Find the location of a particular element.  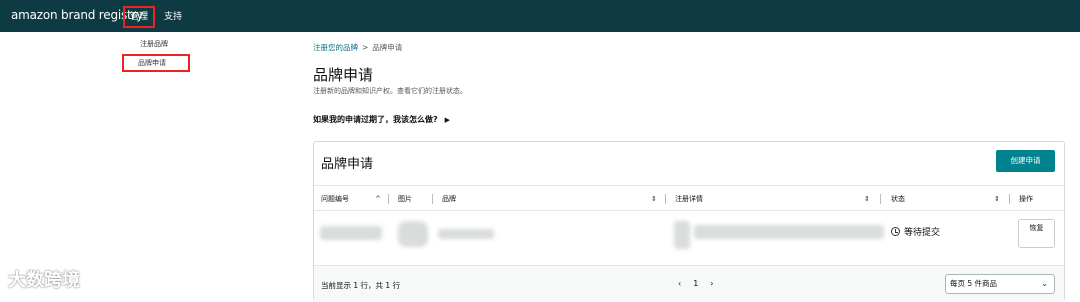

breadcrumb-register-brand-link: 注册您的品牌 is located at coordinates (335, 47).